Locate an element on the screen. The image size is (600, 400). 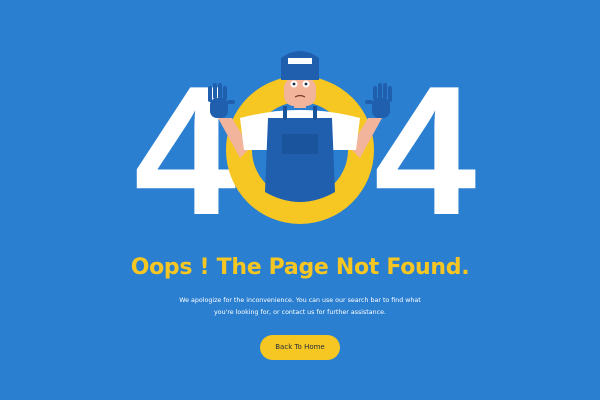
worker-illustration is located at coordinates (300, 137).